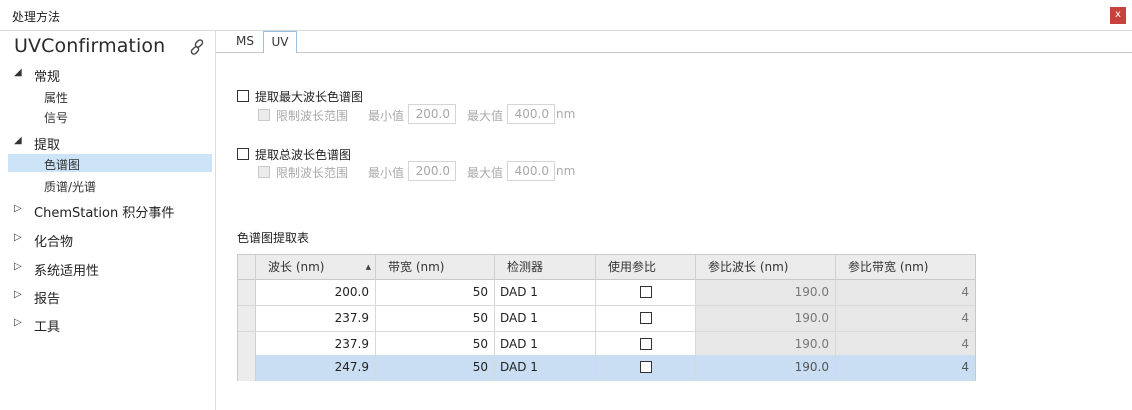  What do you see at coordinates (107, 74) in the screenshot?
I see `tree-item-general: ◢ 常规` at bounding box center [107, 74].